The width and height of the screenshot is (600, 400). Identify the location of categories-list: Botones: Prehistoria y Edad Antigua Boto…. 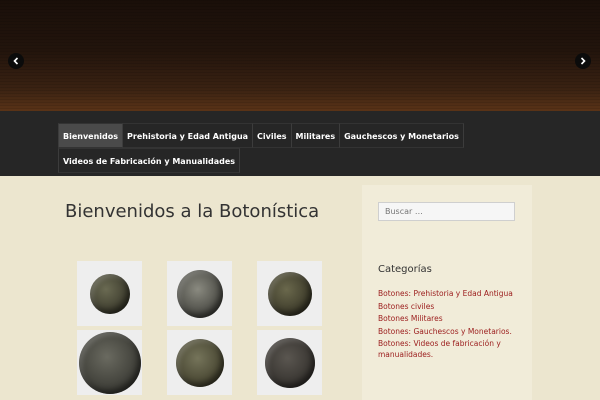
(448, 325).